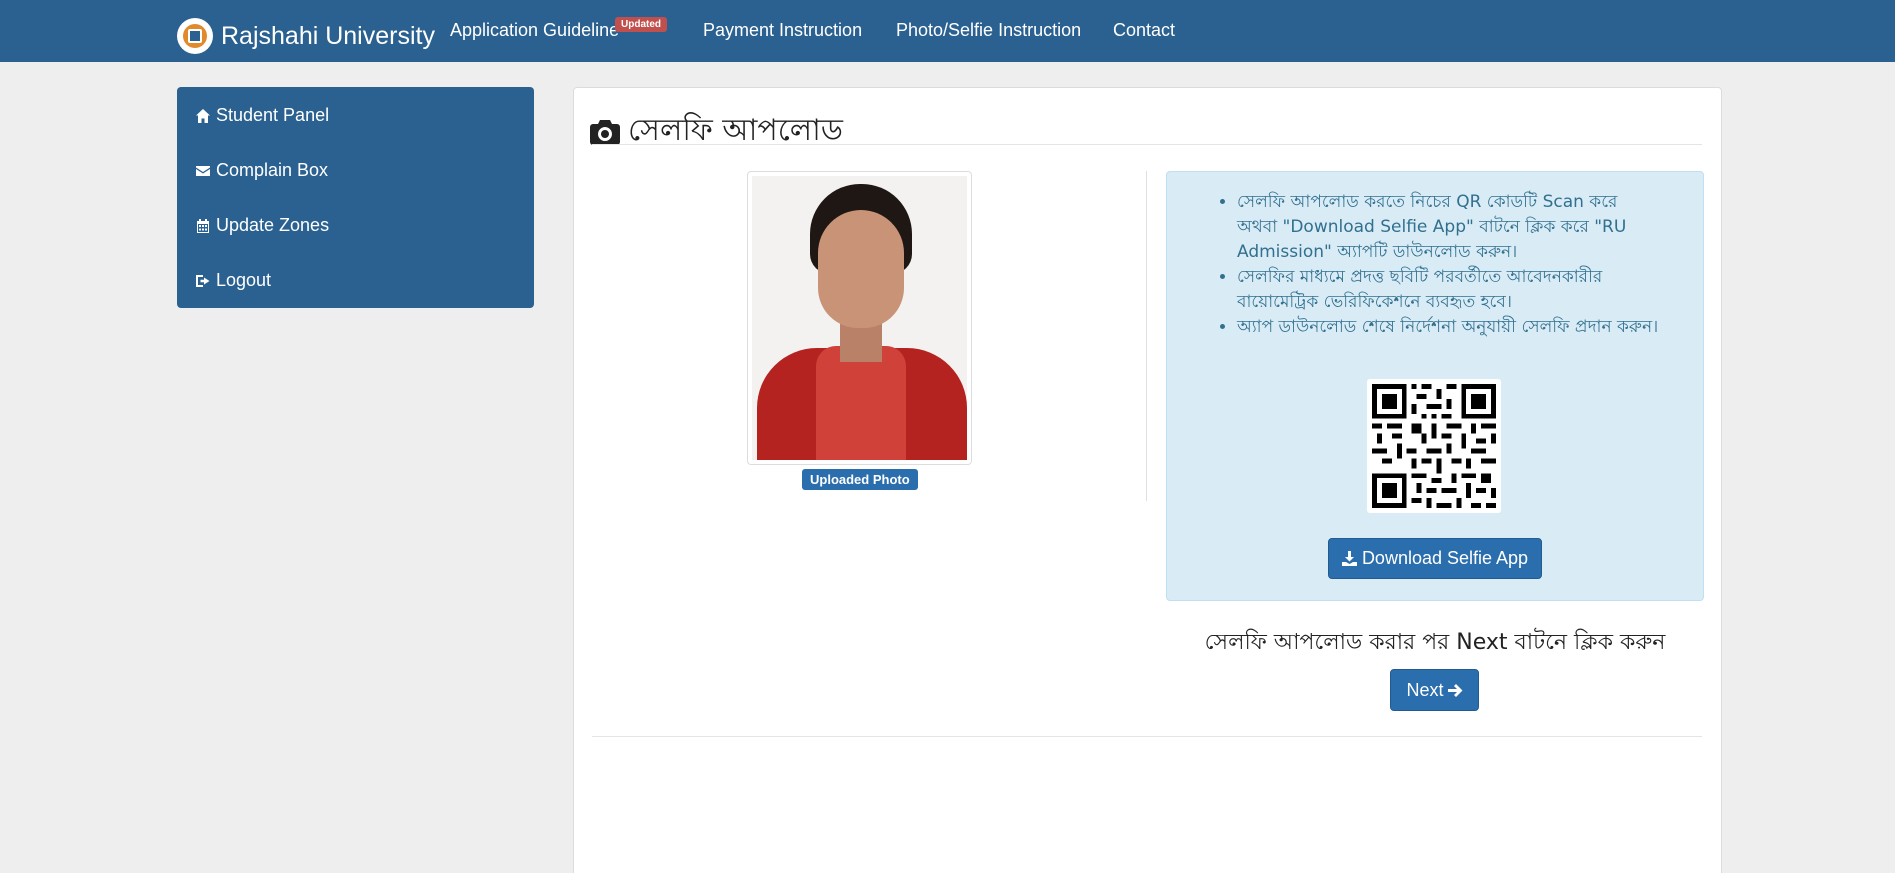  What do you see at coordinates (203, 280) in the screenshot?
I see `sign-out-icon` at bounding box center [203, 280].